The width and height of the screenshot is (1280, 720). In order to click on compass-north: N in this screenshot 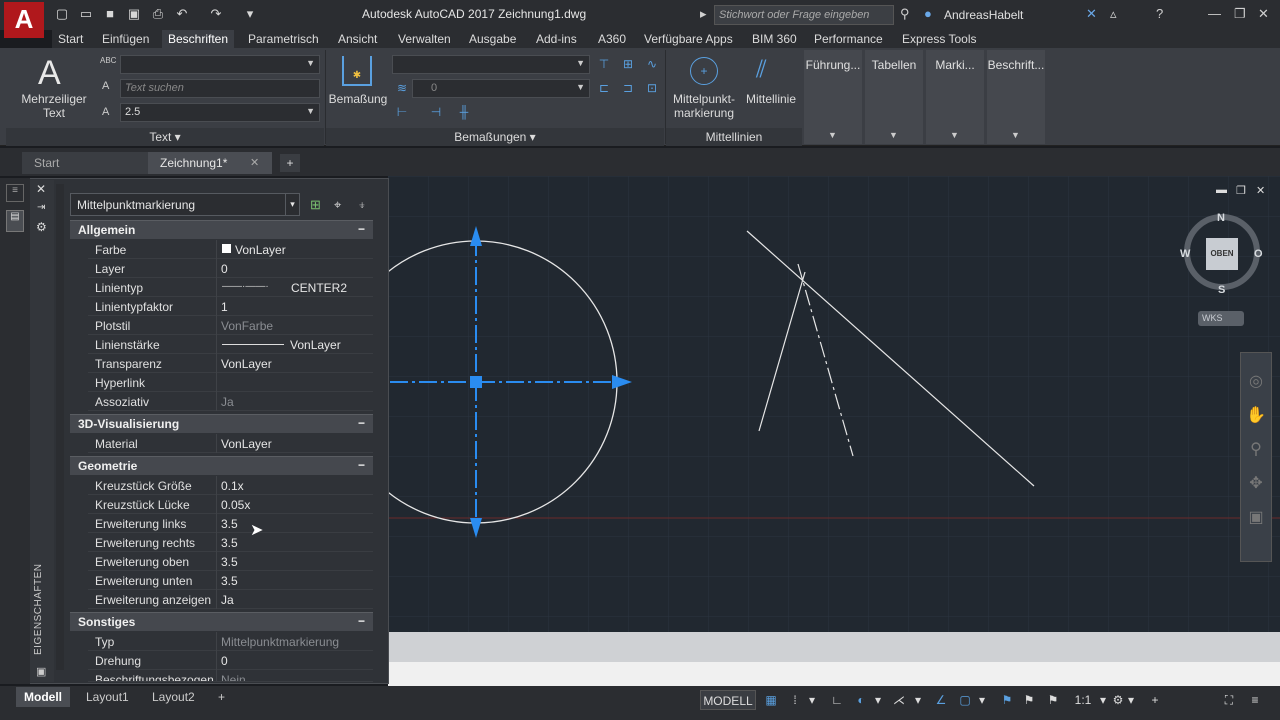, I will do `click(1221, 218)`.